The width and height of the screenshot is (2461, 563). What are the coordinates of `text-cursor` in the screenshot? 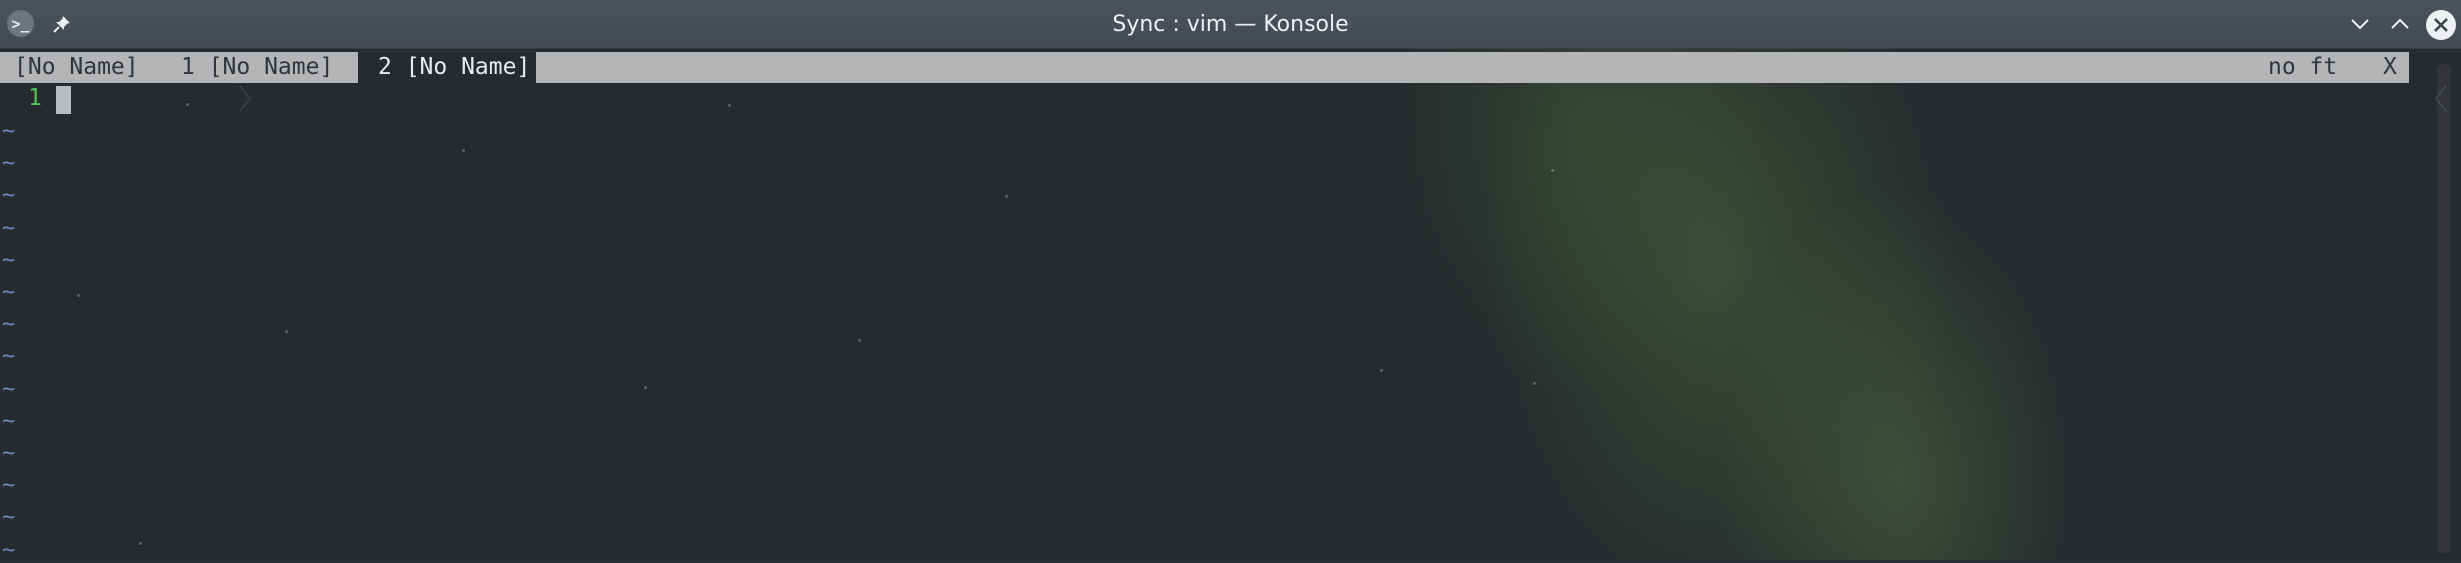 It's located at (63, 100).